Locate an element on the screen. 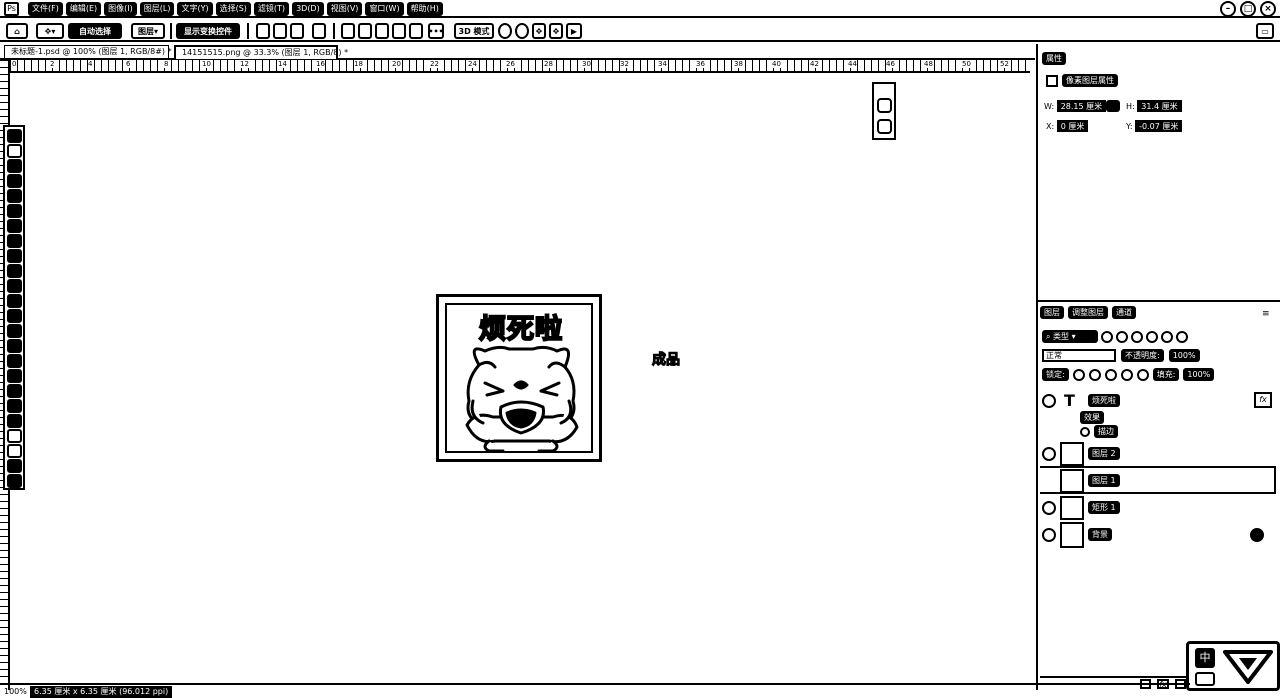 This screenshot has width=1280, height=698. height-value: 31.4 厘米 is located at coordinates (1159, 106).